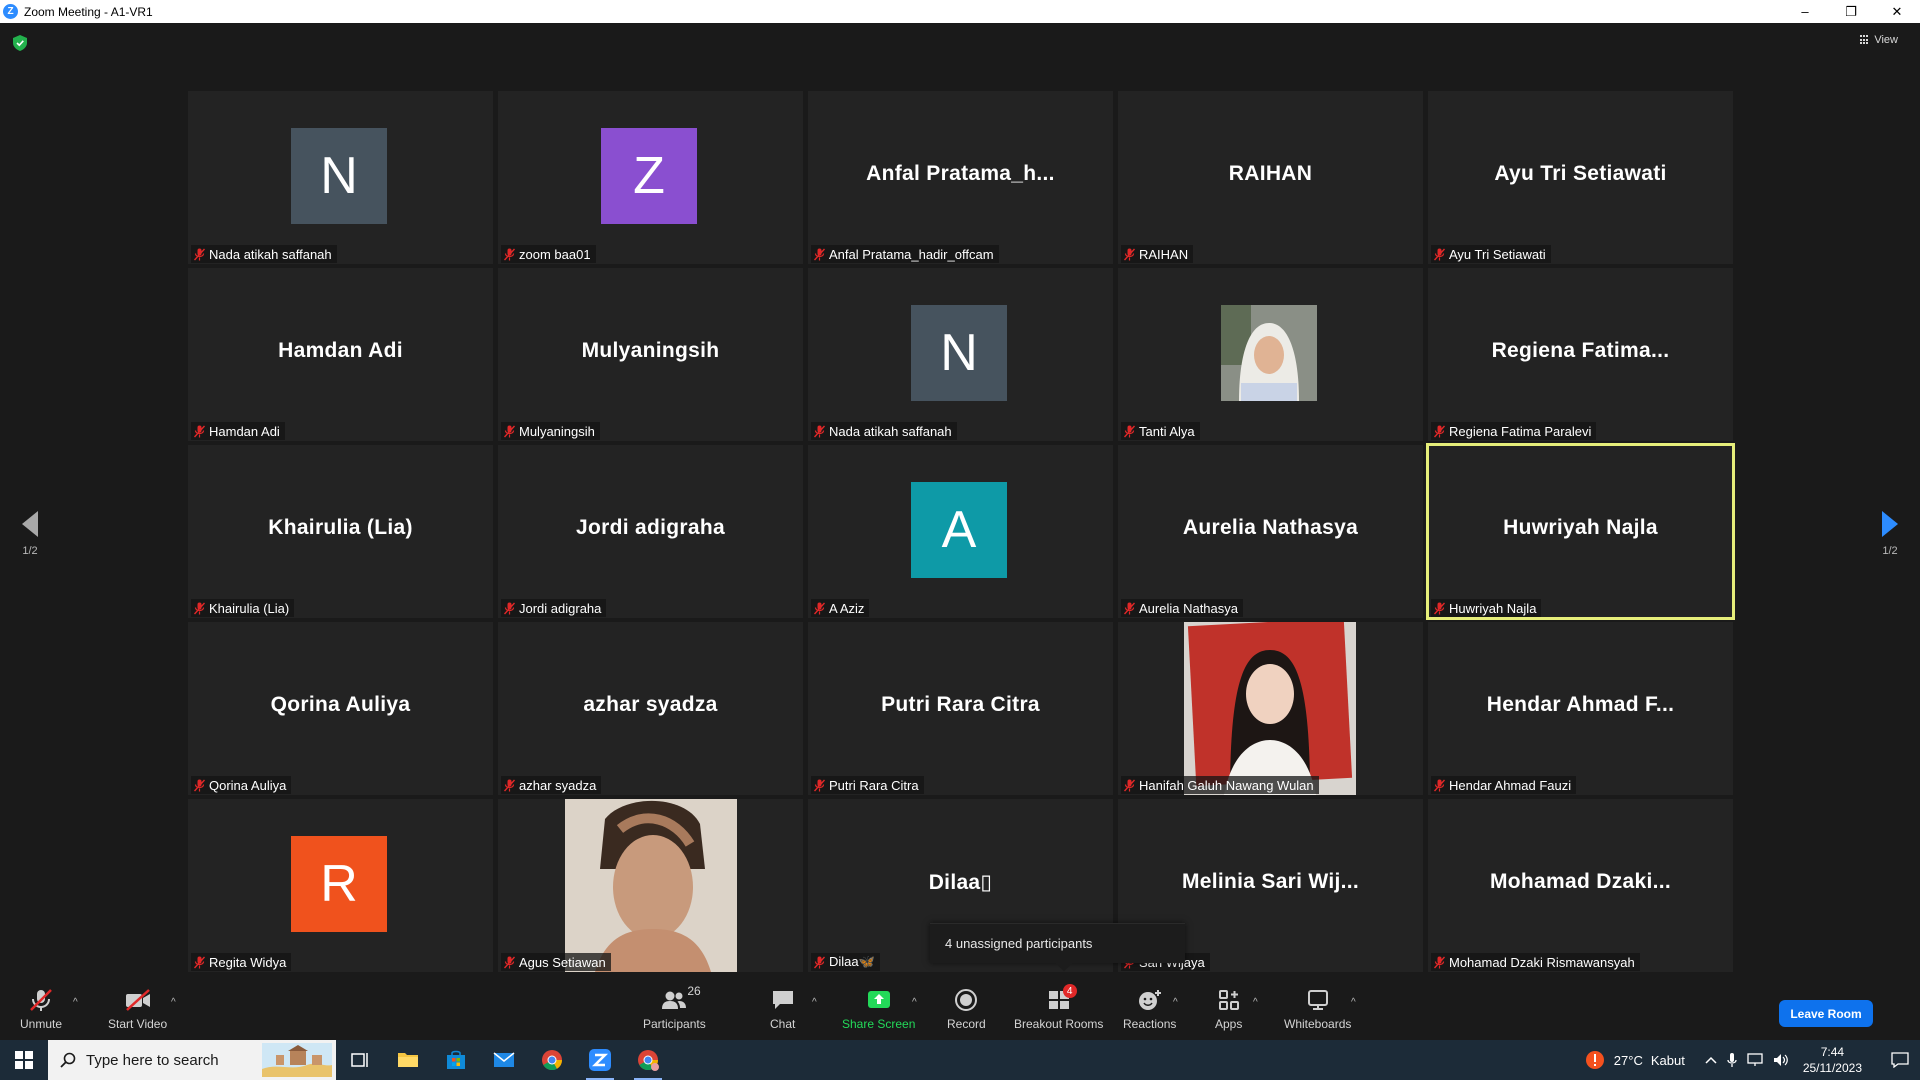  Describe the element at coordinates (1900, 1060) in the screenshot. I see `notification-center-button` at that location.